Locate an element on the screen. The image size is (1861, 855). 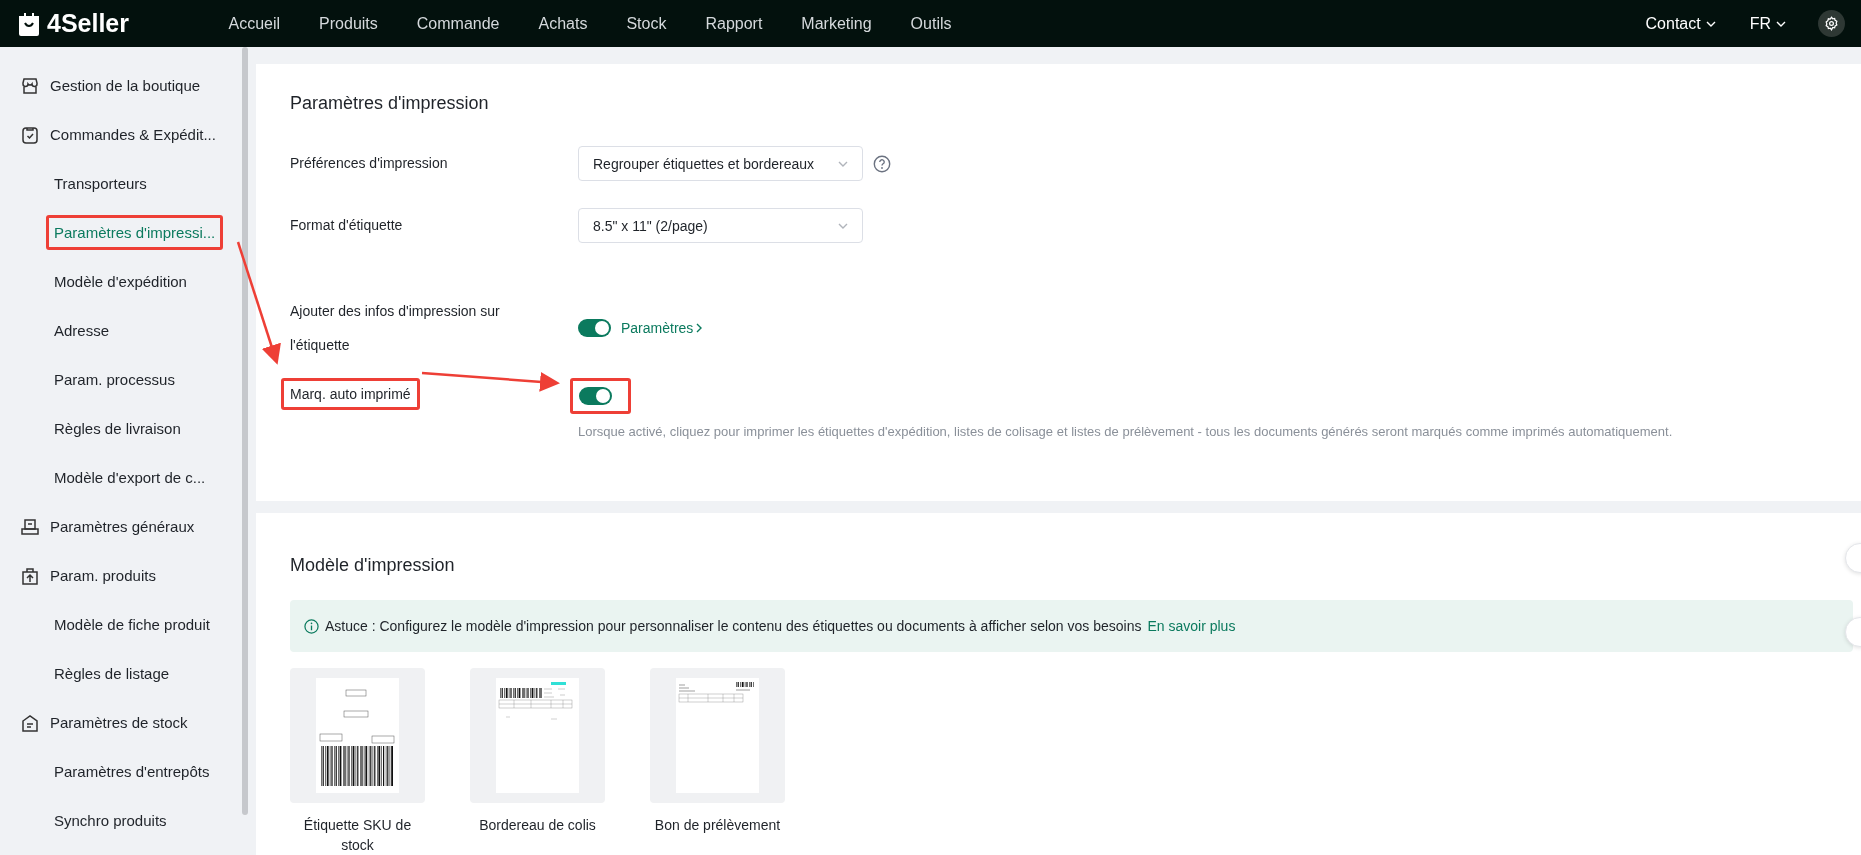
learn-more-link: En savoir plus is located at coordinates (1191, 626).